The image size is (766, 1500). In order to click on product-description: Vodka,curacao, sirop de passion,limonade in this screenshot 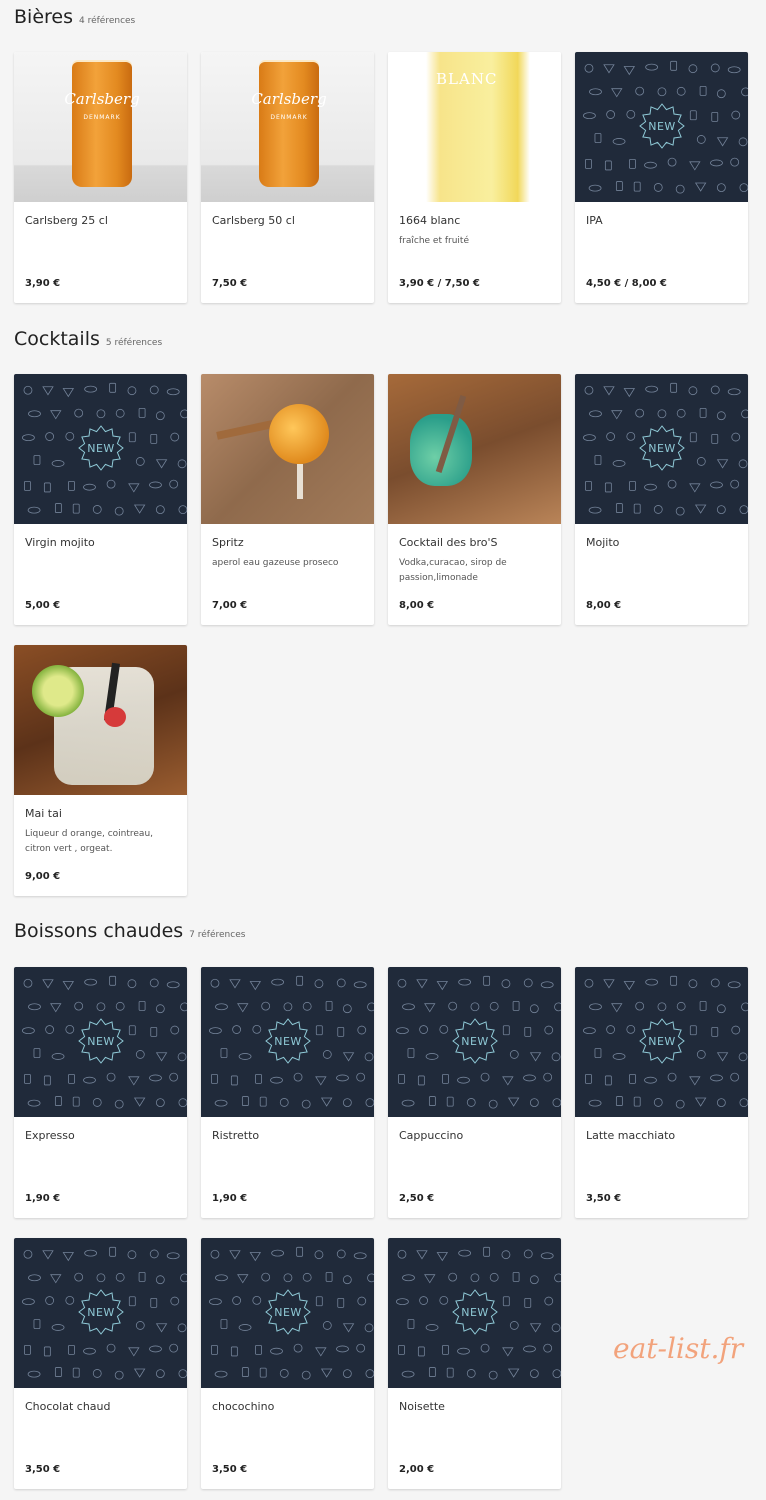, I will do `click(453, 570)`.